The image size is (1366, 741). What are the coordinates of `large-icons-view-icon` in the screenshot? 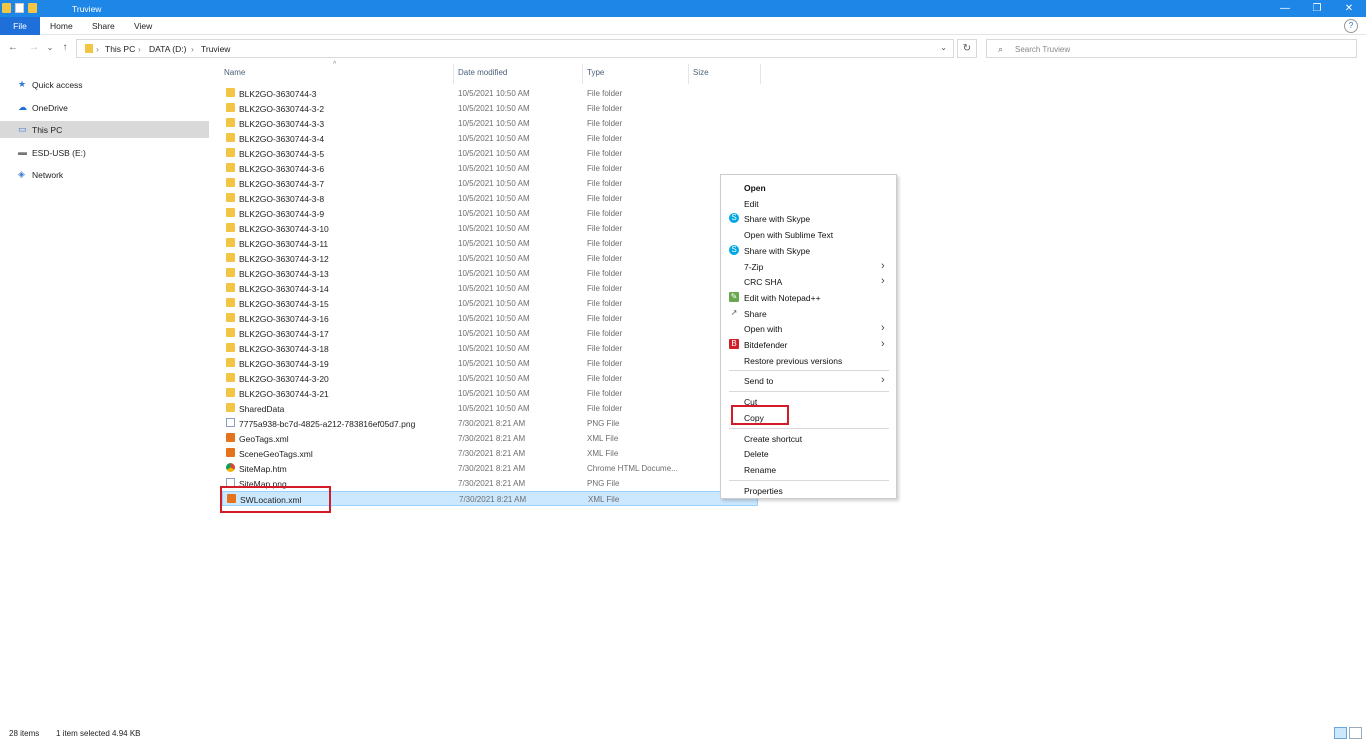 It's located at (1355, 733).